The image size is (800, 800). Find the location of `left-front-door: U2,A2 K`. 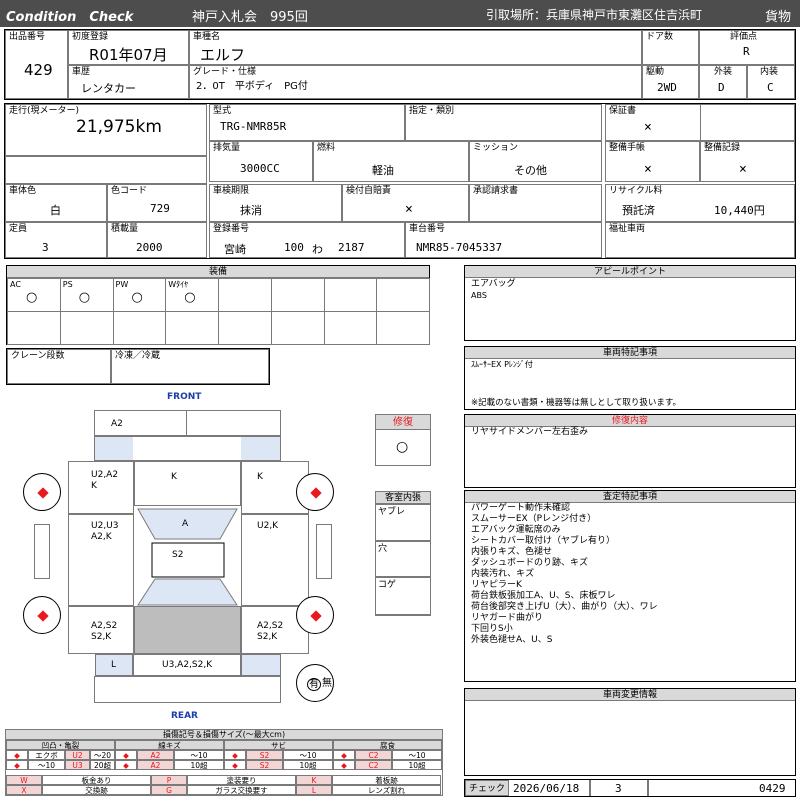

left-front-door: U2,A2 K is located at coordinates (101, 487).